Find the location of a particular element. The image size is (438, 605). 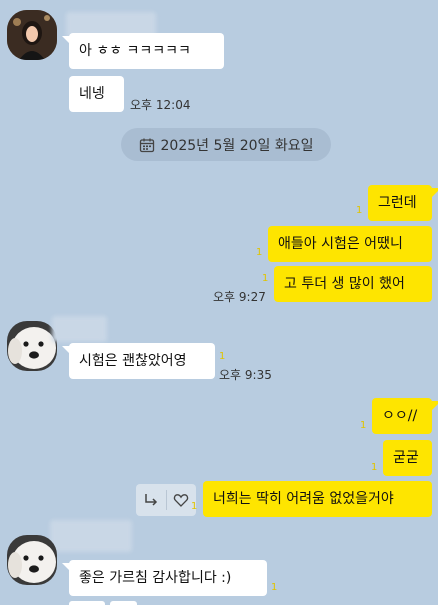

message-bubble-outgoing: 애들아 시험은 어땠니 is located at coordinates (350, 244).